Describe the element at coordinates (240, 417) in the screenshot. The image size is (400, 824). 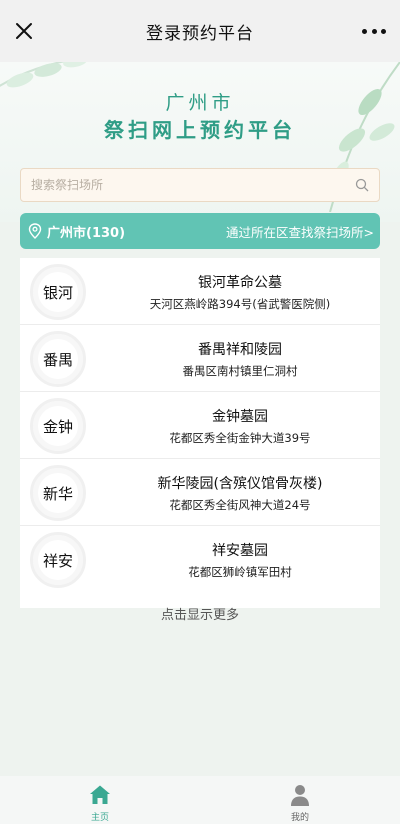
I see `place-name: 金钟墓园` at that location.